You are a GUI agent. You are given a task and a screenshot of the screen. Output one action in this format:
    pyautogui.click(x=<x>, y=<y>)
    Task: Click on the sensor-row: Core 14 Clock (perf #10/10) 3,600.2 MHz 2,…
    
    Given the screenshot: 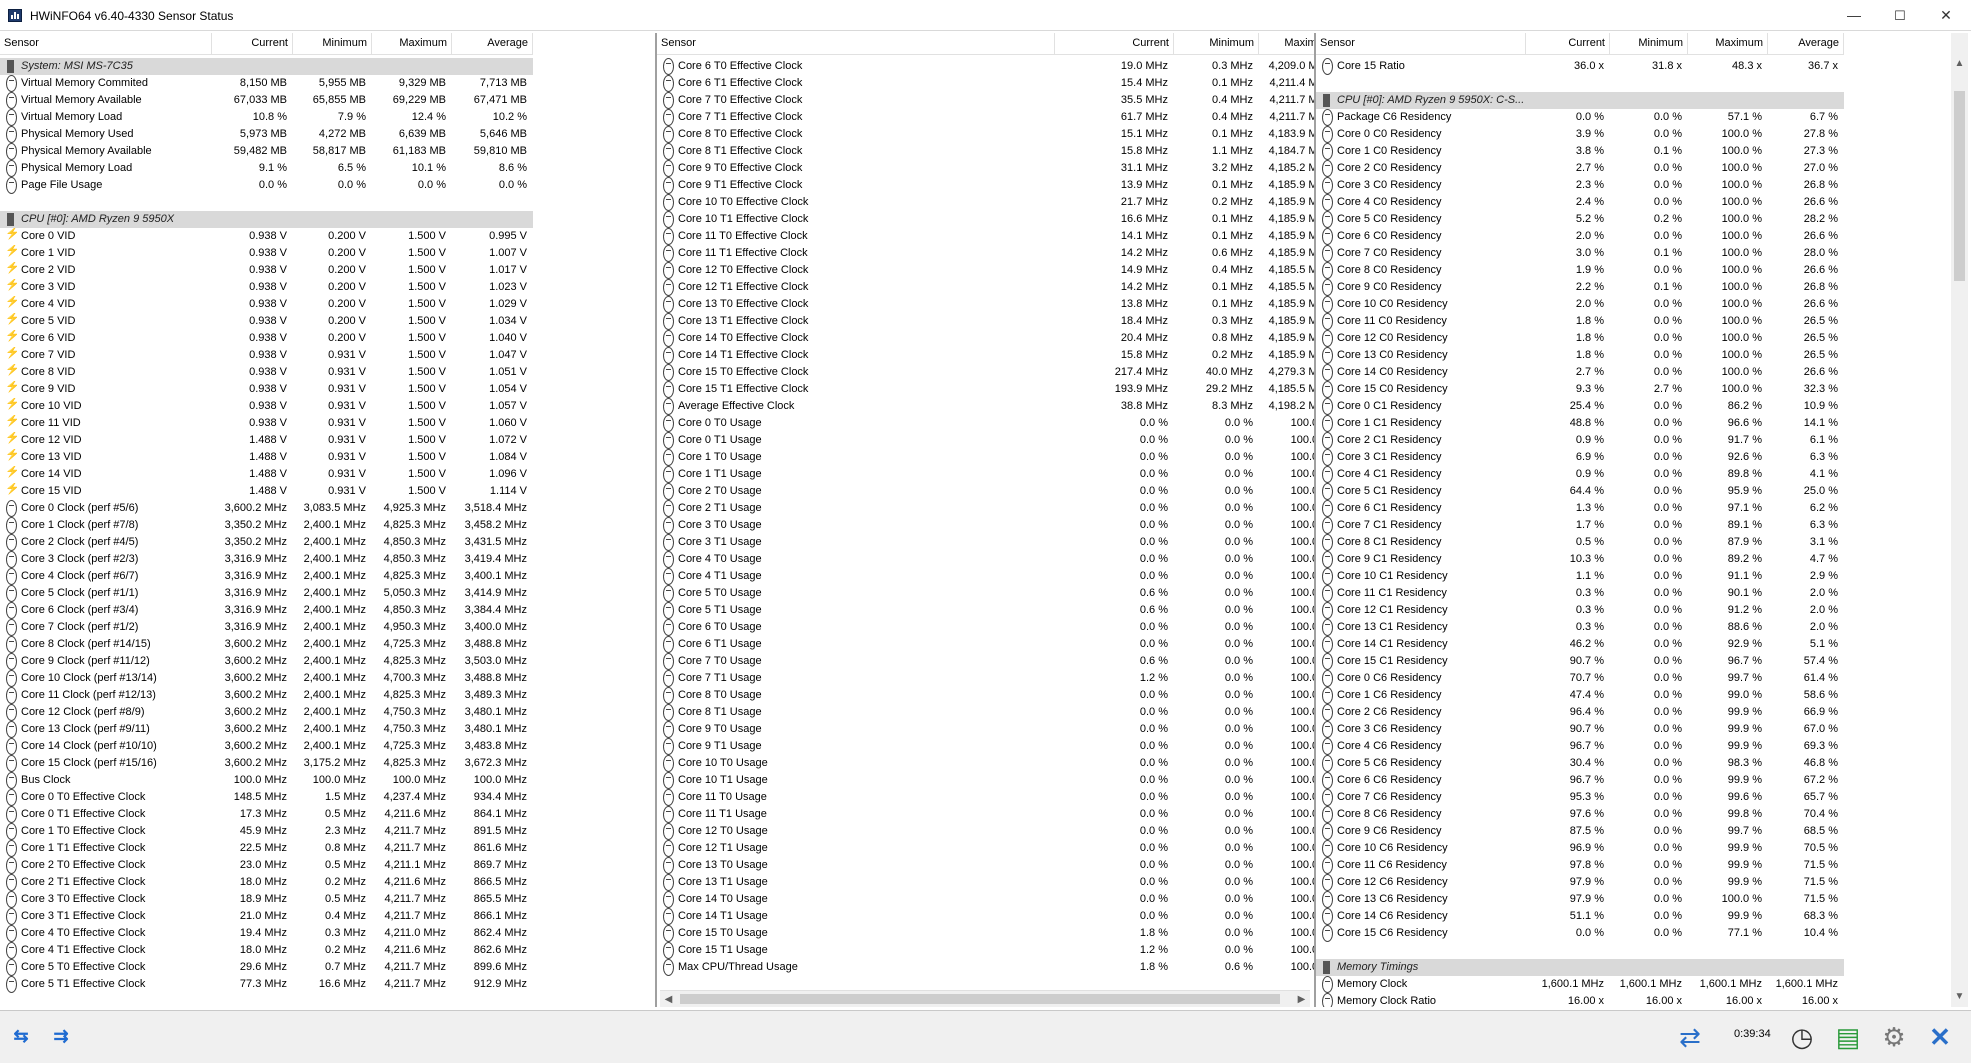 What is the action you would take?
    pyautogui.click(x=266, y=746)
    